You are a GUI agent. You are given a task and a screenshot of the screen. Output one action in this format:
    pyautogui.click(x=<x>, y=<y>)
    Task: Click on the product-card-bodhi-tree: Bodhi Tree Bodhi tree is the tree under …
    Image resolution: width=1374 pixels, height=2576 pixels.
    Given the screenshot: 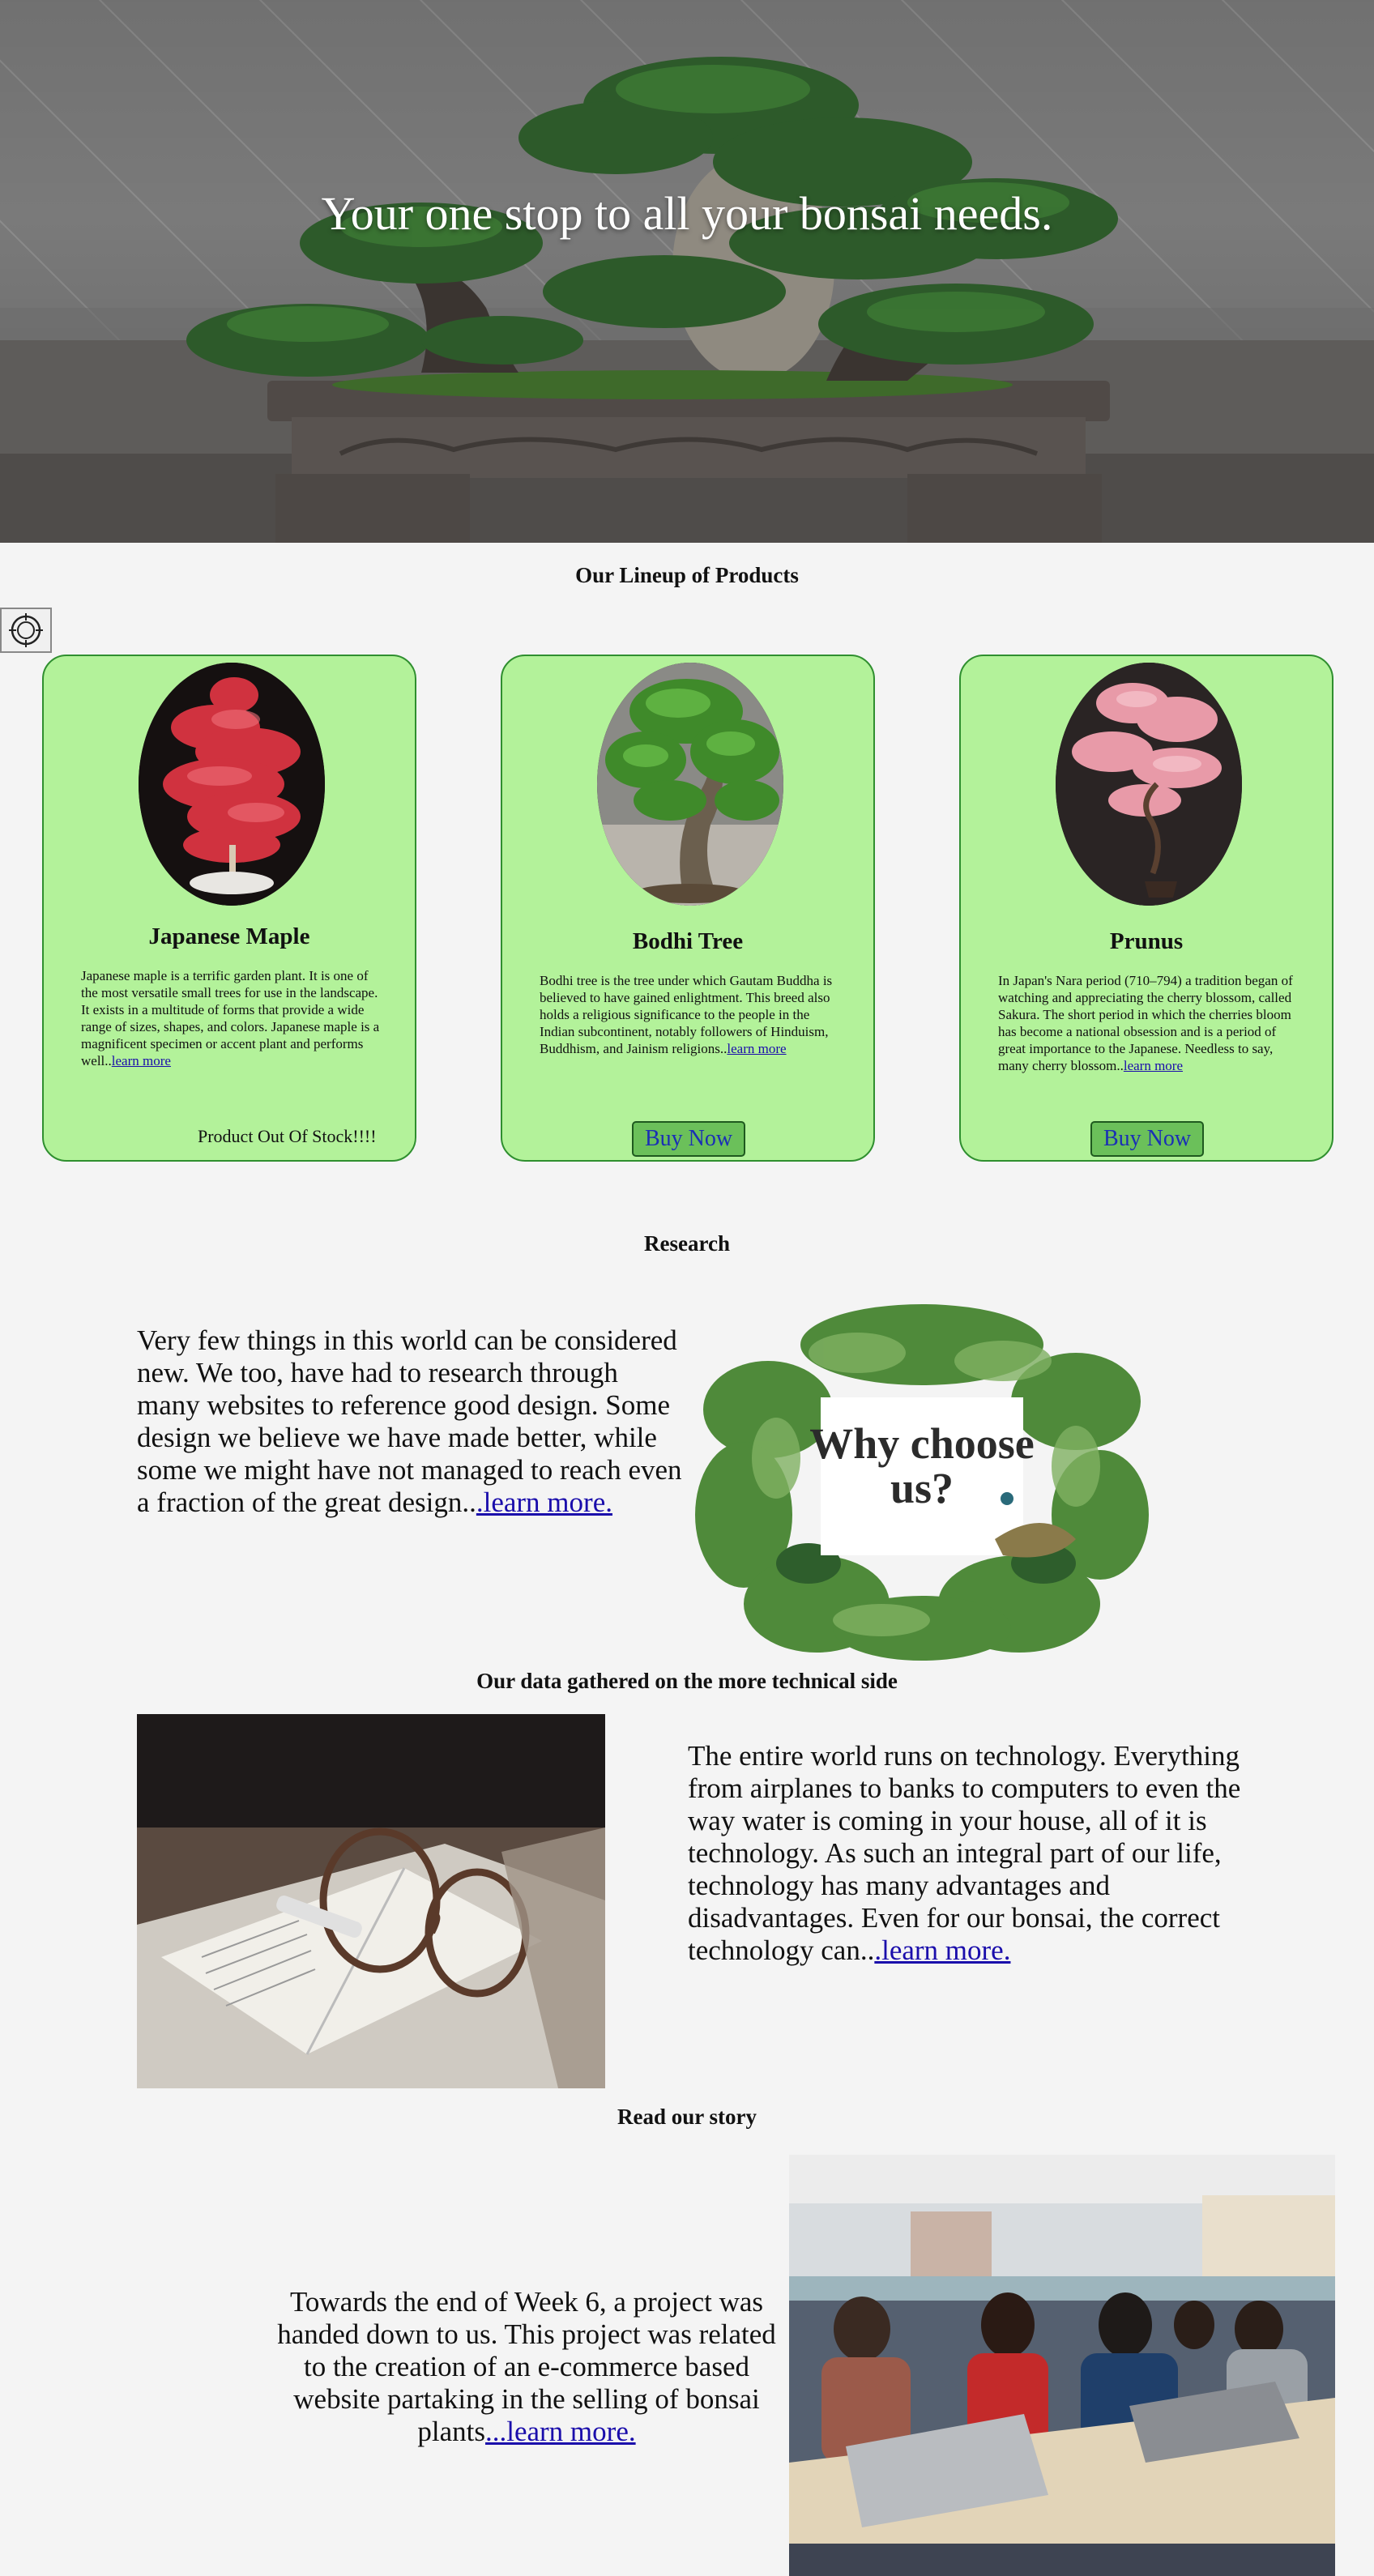 What is the action you would take?
    pyautogui.click(x=688, y=908)
    